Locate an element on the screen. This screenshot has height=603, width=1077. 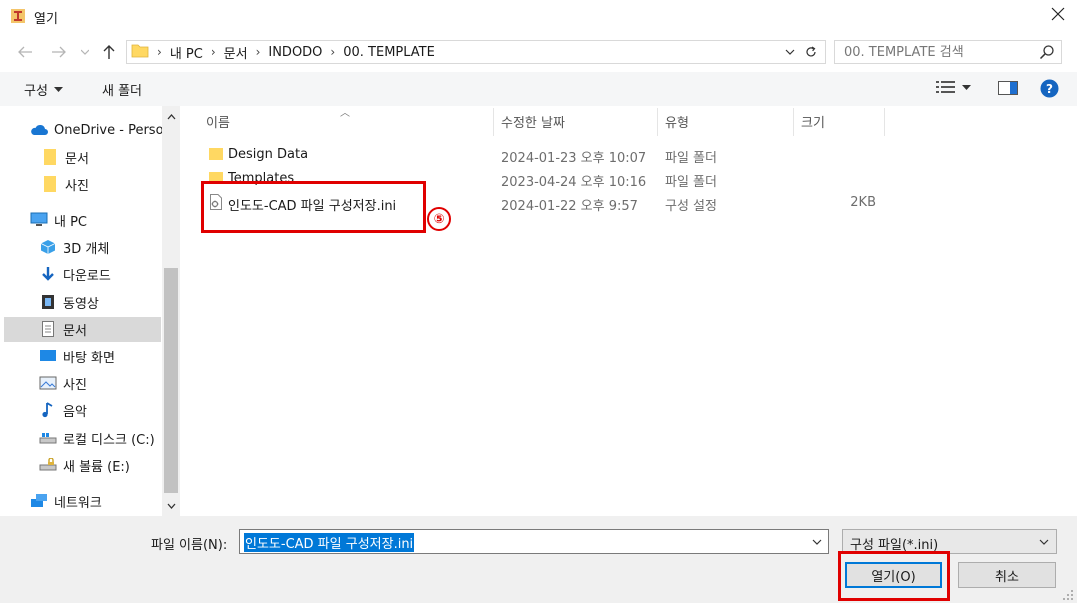
change-view-button is located at coordinates (953, 87).